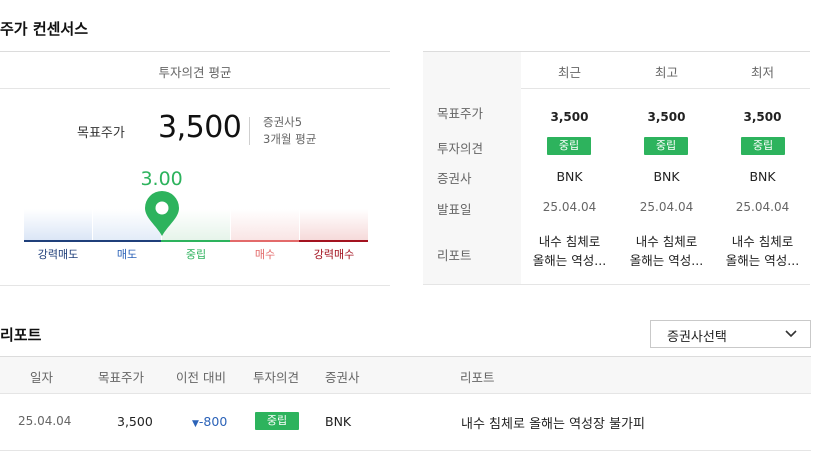  Describe the element at coordinates (569, 72) in the screenshot. I see `col-header-recent: 최근` at that location.